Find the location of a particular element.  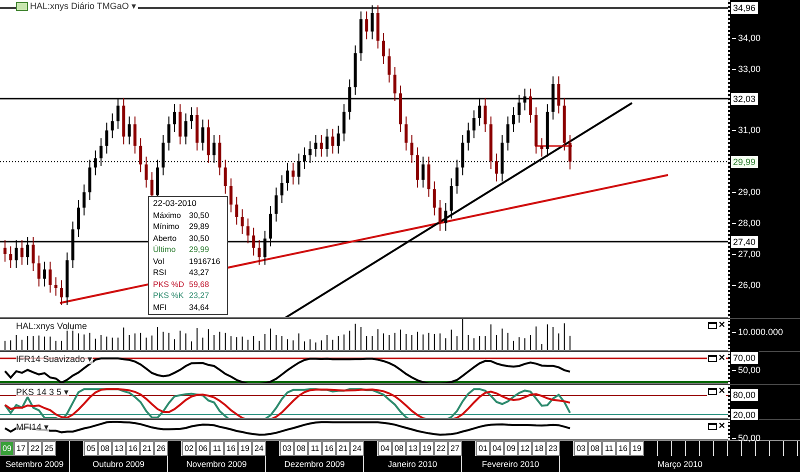

day-label: 18 is located at coordinates (539, 448).